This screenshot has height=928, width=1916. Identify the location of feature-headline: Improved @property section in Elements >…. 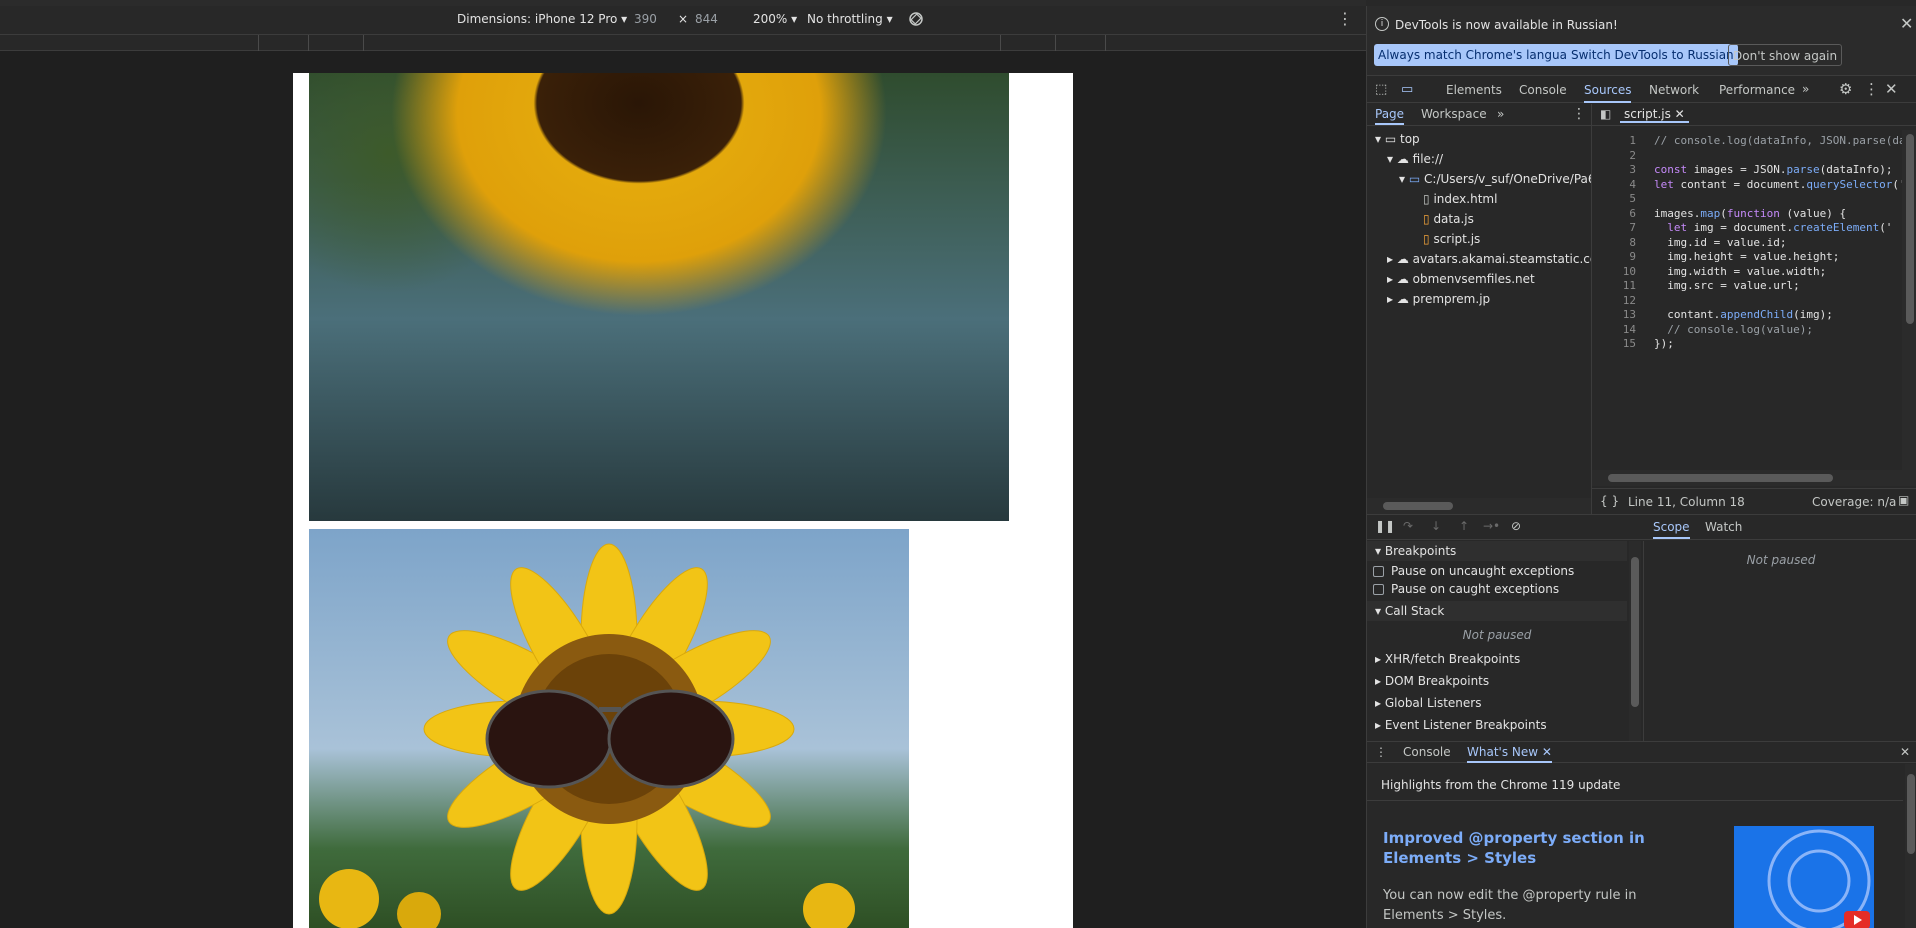
(1518, 848).